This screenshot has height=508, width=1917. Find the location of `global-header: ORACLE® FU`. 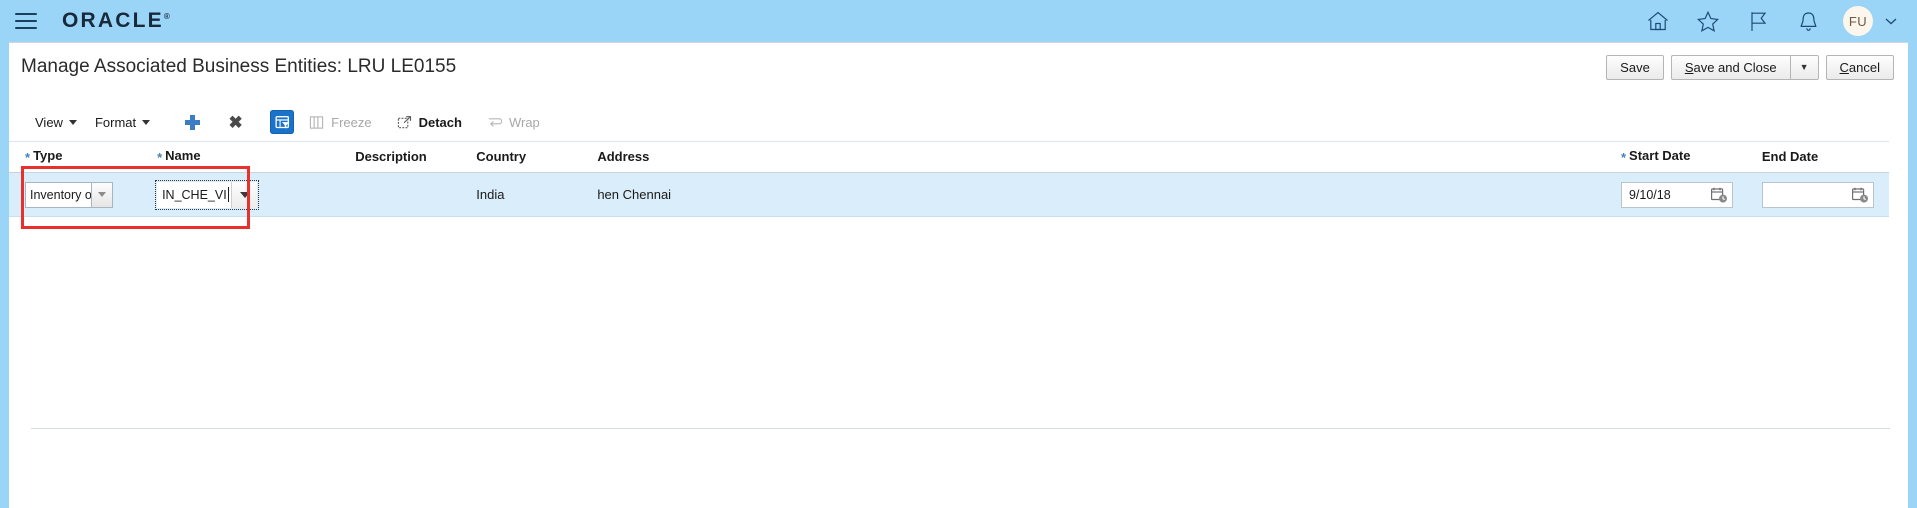

global-header: ORACLE® FU is located at coordinates (958, 21).